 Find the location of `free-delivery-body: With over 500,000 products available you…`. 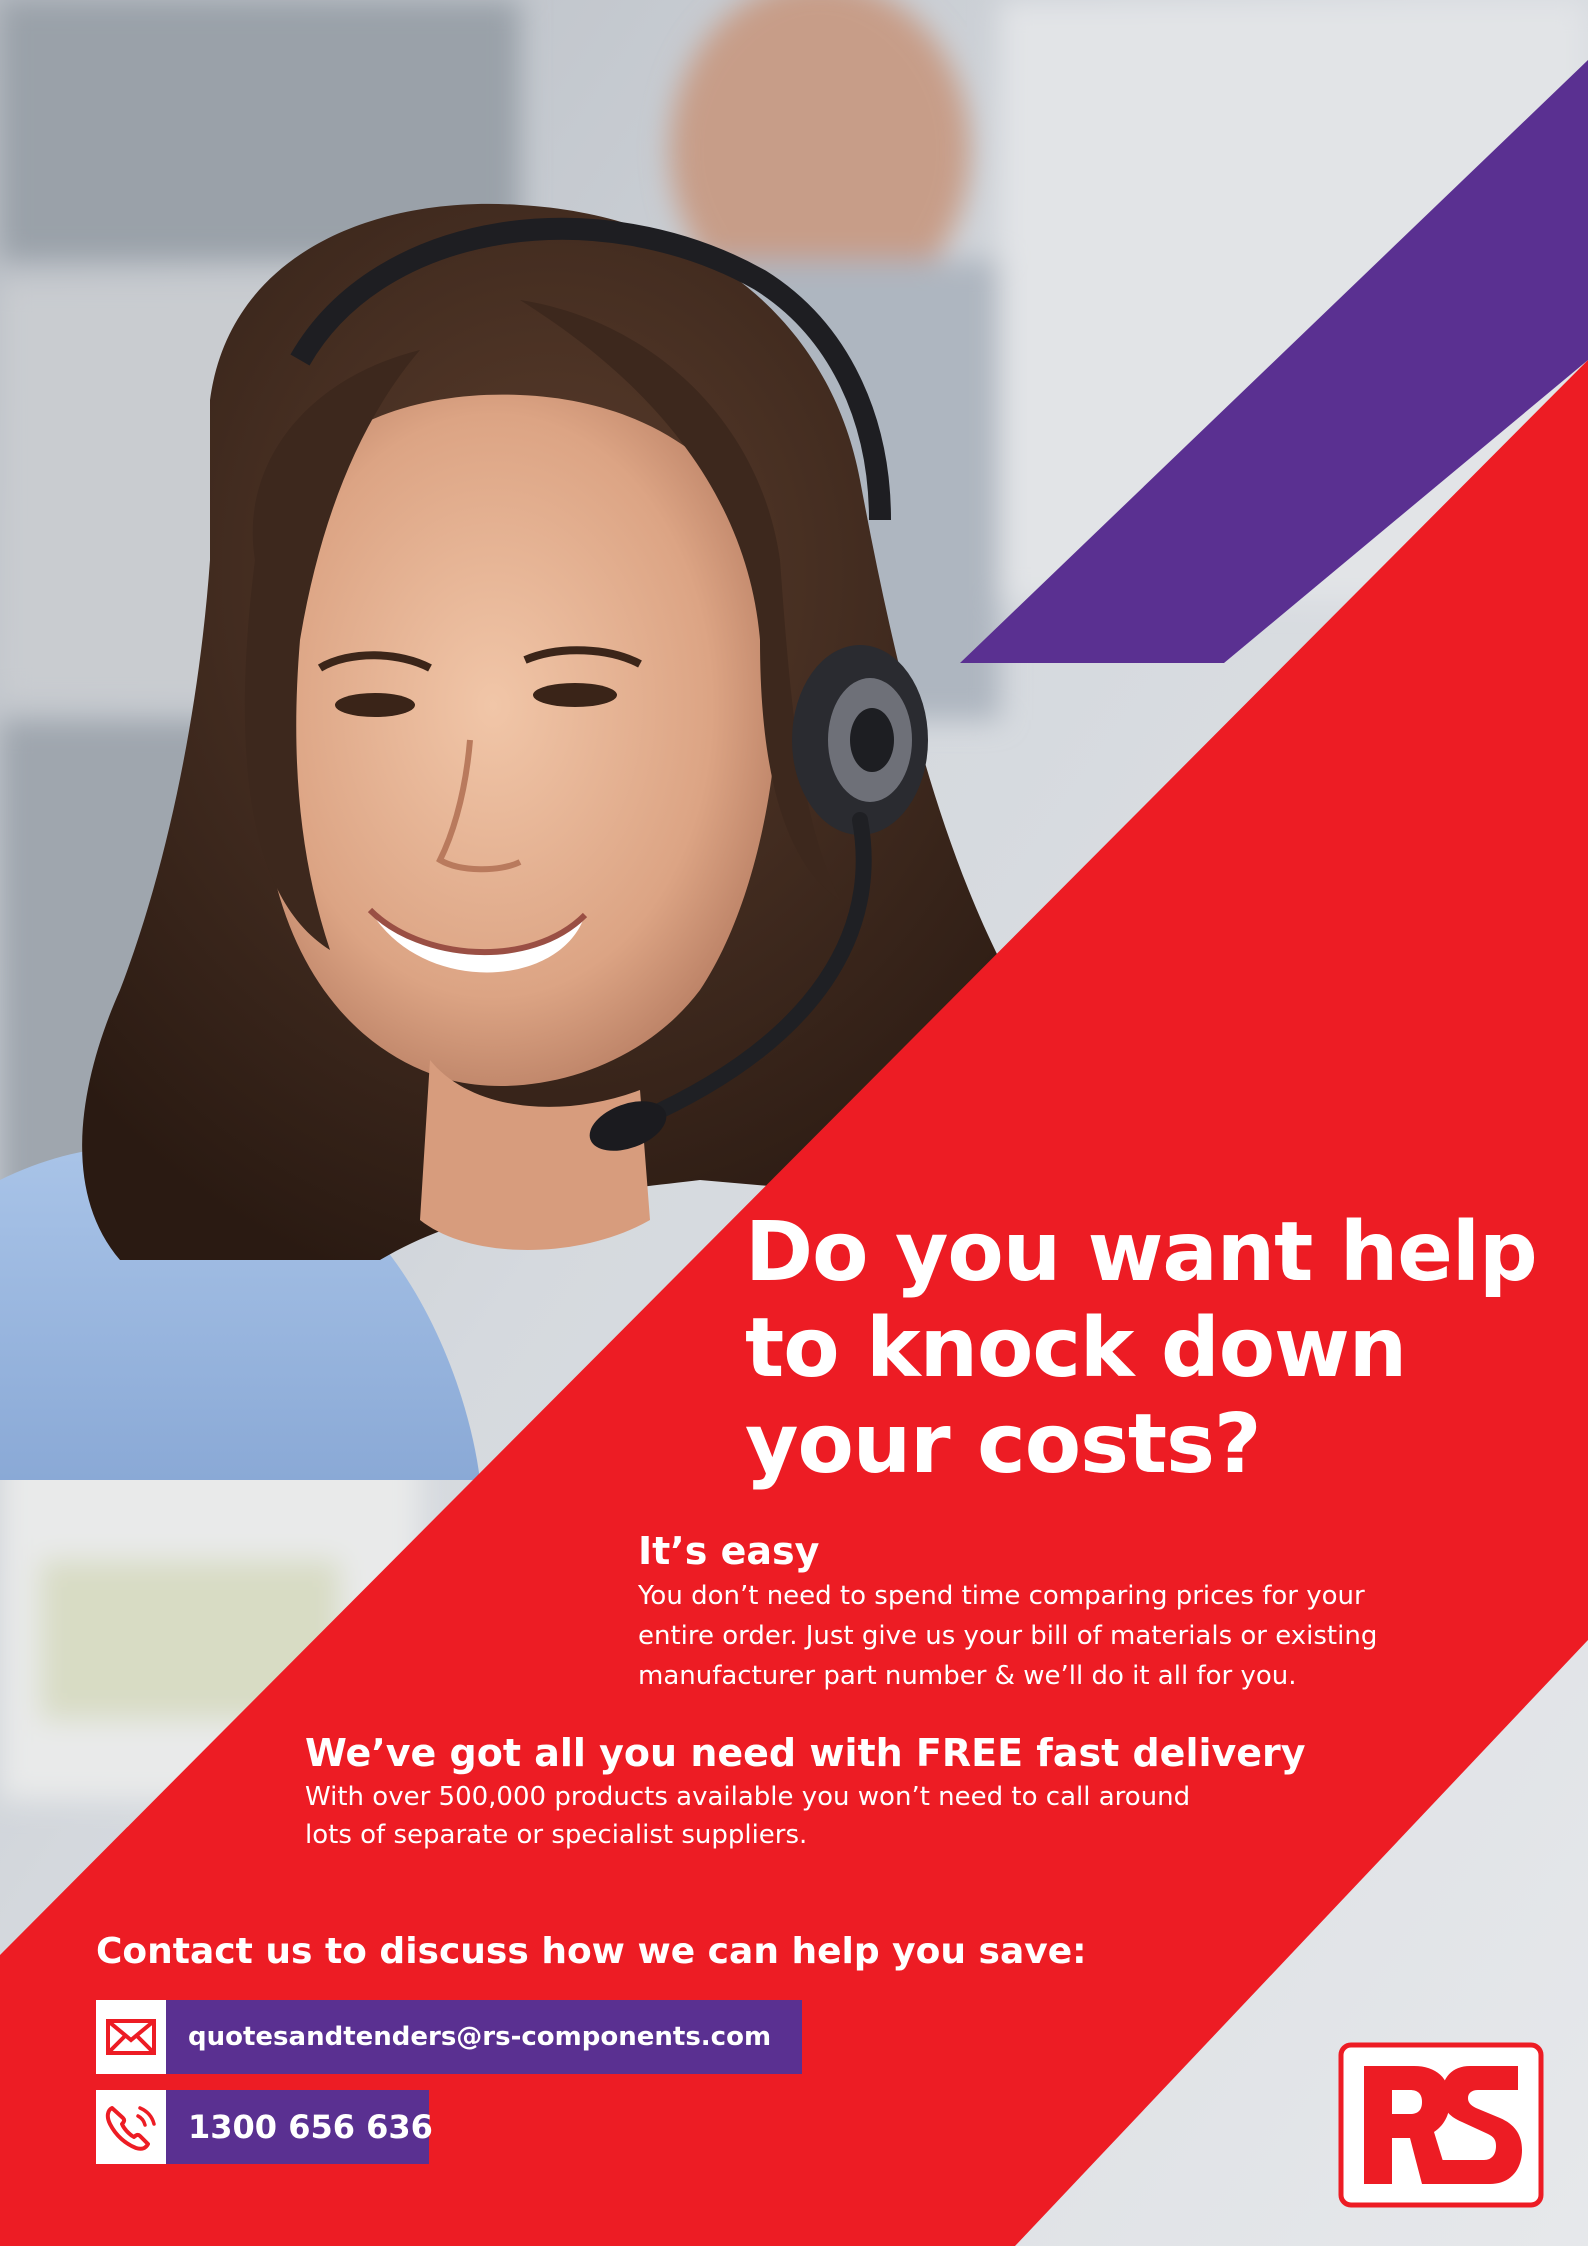

free-delivery-body: With over 500,000 products available you… is located at coordinates (855, 1816).